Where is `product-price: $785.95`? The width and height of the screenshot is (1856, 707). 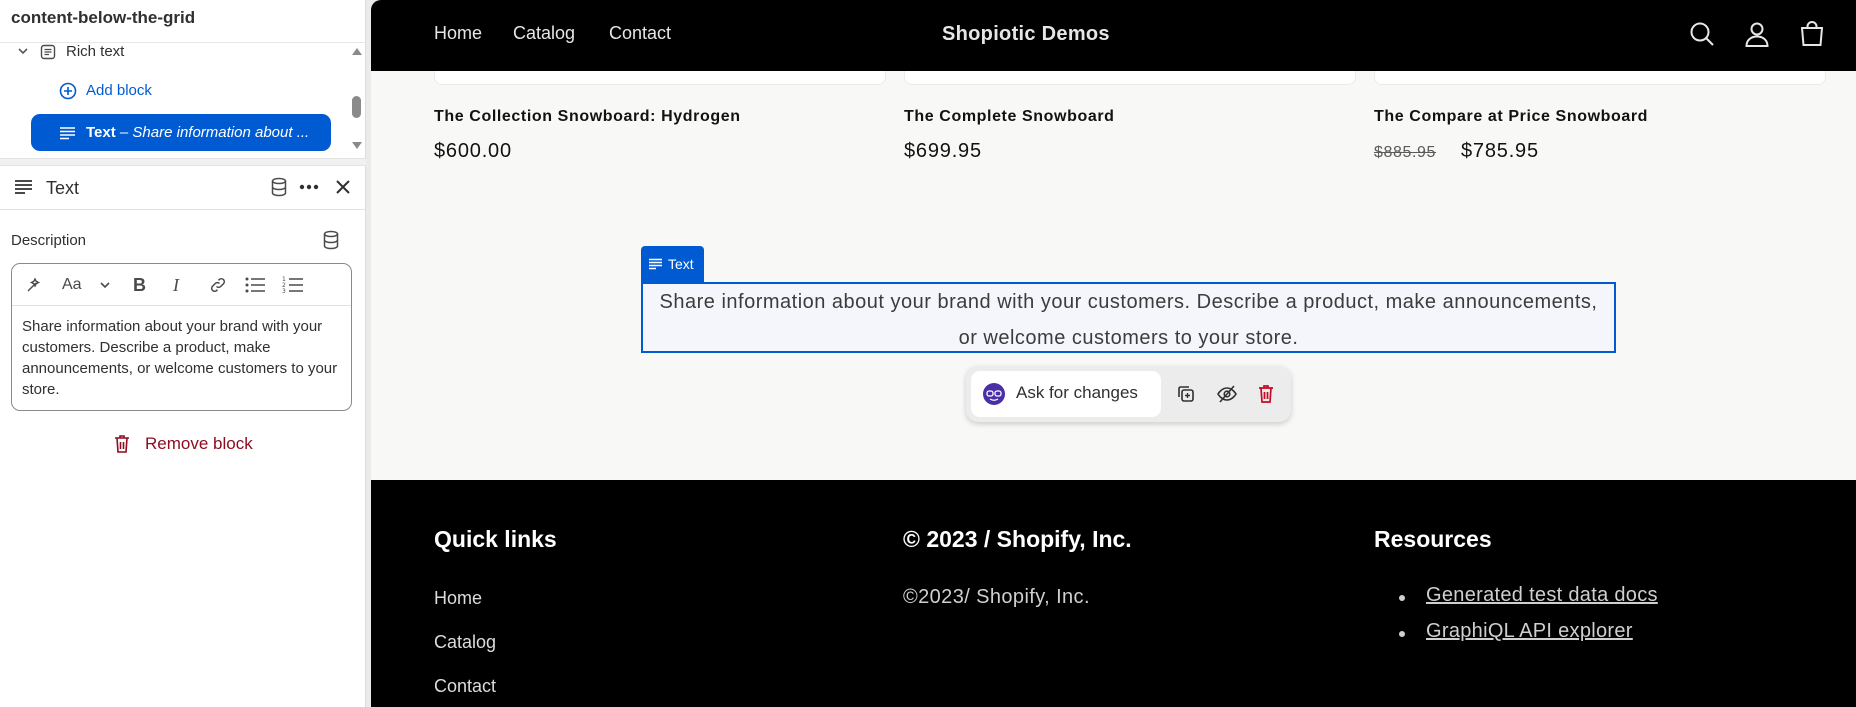
product-price: $785.95 is located at coordinates (1500, 151).